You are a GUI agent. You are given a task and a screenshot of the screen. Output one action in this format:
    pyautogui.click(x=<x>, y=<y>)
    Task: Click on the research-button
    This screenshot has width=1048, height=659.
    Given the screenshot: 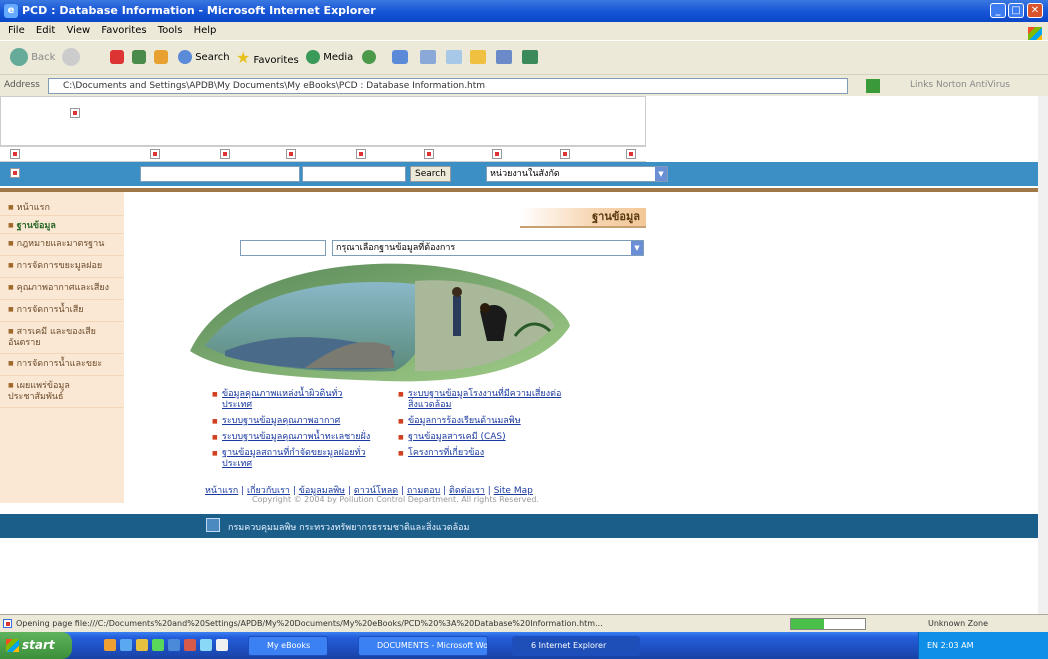 What is the action you would take?
    pyautogui.click(x=530, y=58)
    